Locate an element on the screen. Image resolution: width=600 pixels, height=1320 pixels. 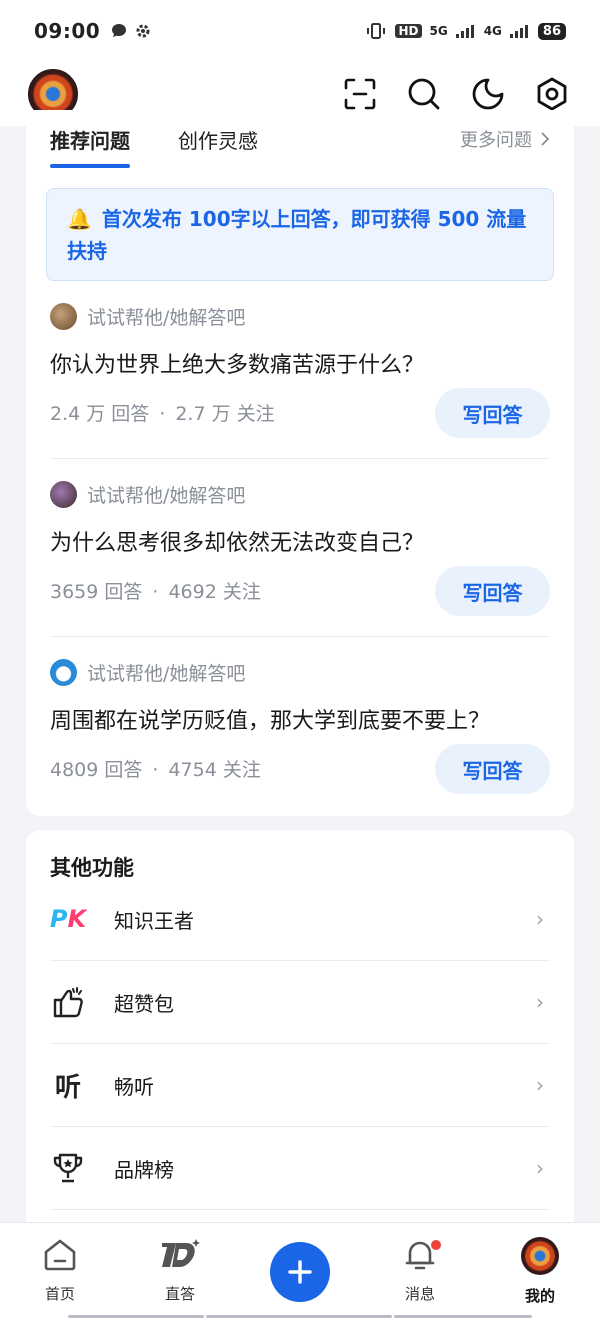
listen-icon: 听 is located at coordinates (67, 1087).